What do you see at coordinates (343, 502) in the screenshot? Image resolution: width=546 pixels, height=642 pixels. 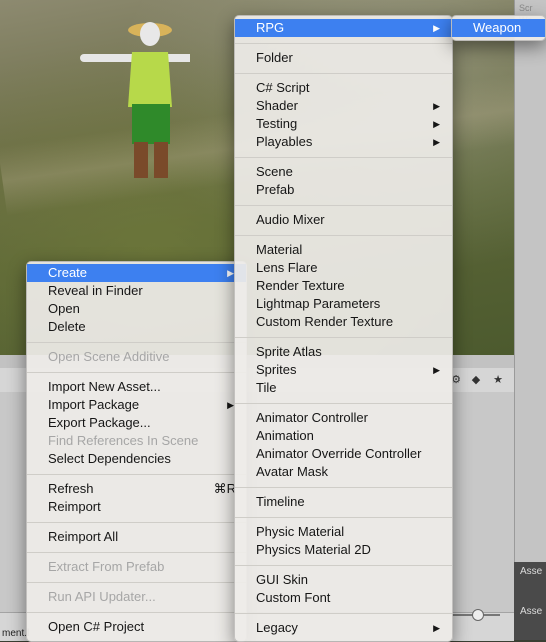 I see `menu-item-timeline: Timeline` at bounding box center [343, 502].